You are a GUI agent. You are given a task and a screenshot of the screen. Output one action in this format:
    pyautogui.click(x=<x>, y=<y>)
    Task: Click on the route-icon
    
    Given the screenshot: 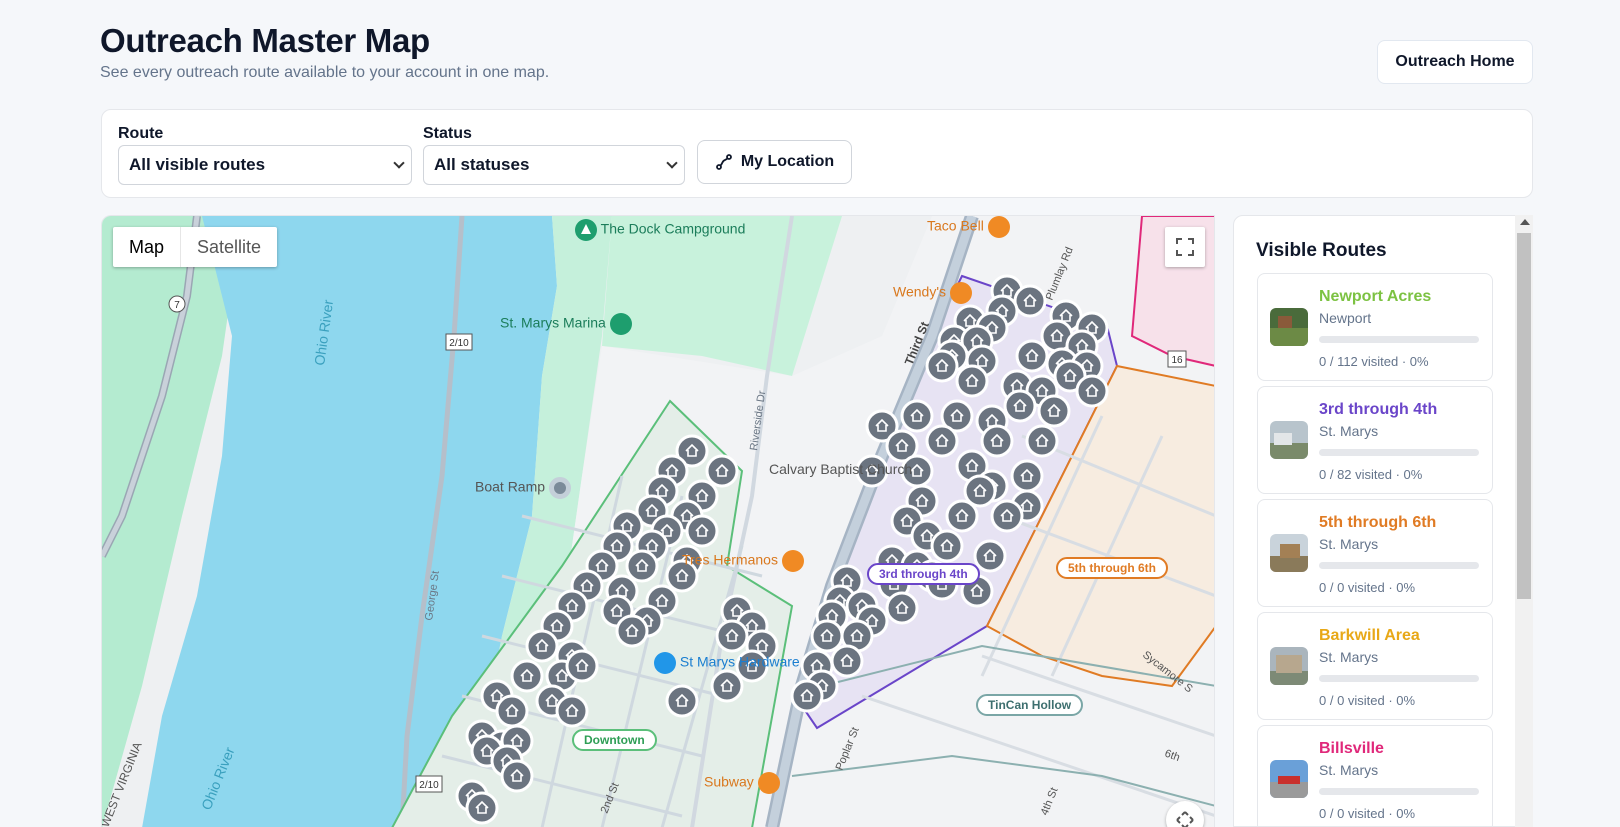 What is the action you would take?
    pyautogui.click(x=723, y=162)
    